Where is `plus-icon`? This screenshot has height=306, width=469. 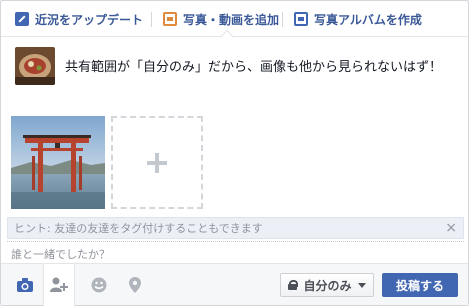
plus-icon is located at coordinates (157, 162).